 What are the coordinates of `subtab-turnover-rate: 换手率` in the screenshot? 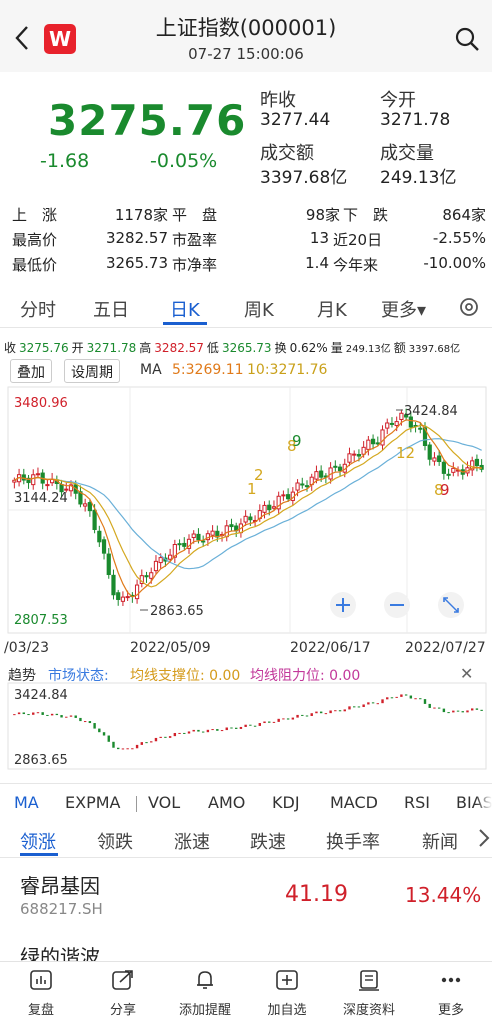 It's located at (353, 841).